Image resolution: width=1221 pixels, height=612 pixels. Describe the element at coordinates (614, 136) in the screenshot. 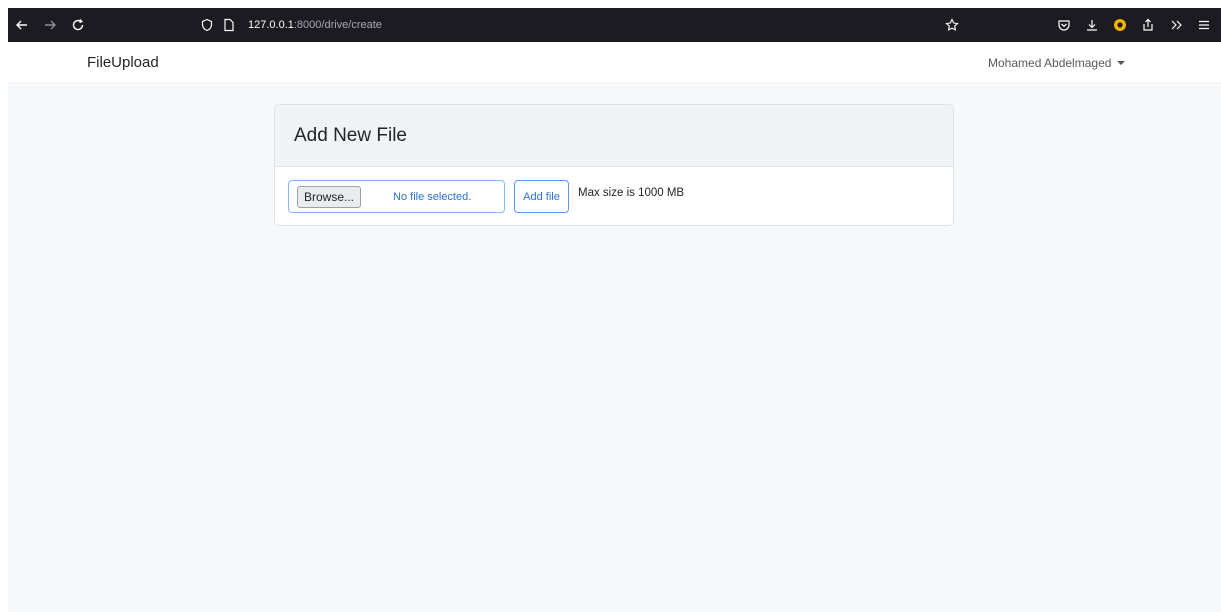

I see `card-header: Add New File` at that location.